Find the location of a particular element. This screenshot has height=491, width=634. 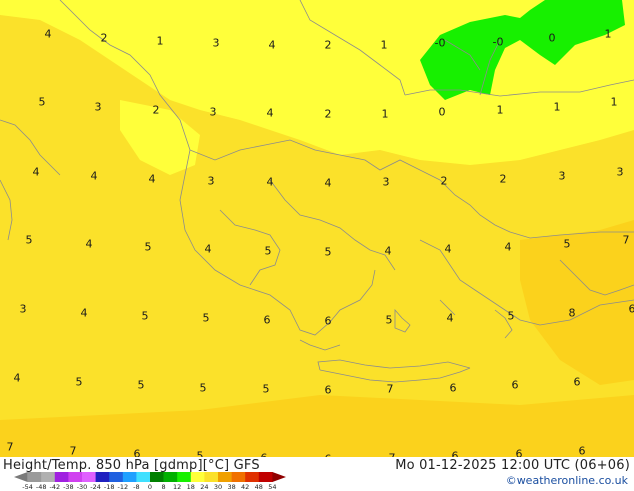

map-title: Height/Temp. 850 hPa [gdmp][°C] GFS is located at coordinates (131, 465).